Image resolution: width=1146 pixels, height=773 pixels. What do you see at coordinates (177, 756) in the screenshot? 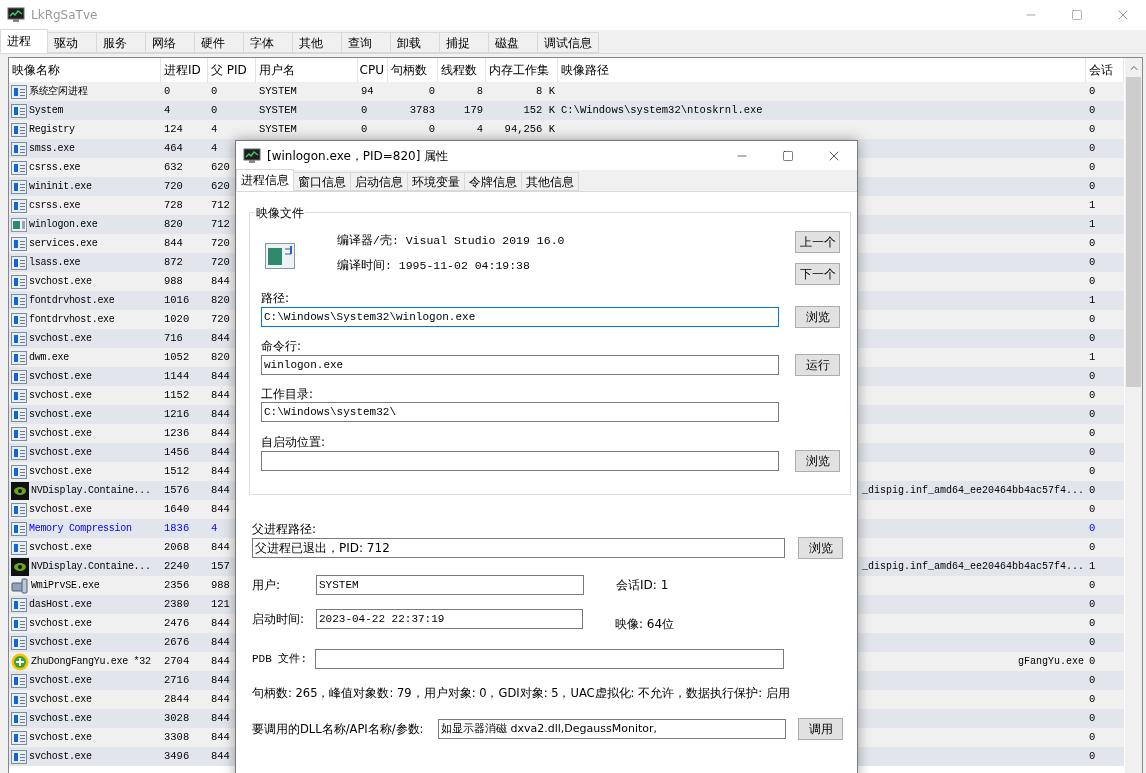
I see `table-cell-text: 3496` at bounding box center [177, 756].